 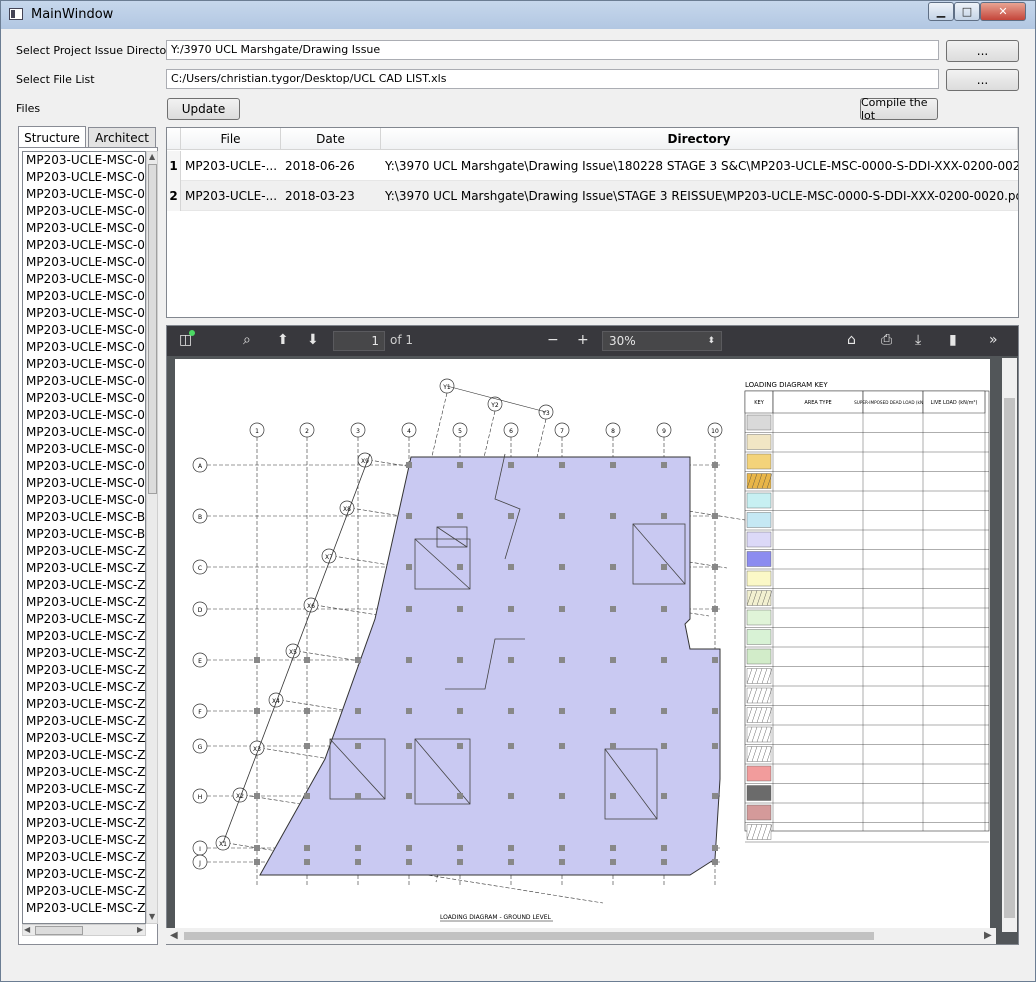 I want to click on bookmark-icon: ▮, so click(x=953, y=340).